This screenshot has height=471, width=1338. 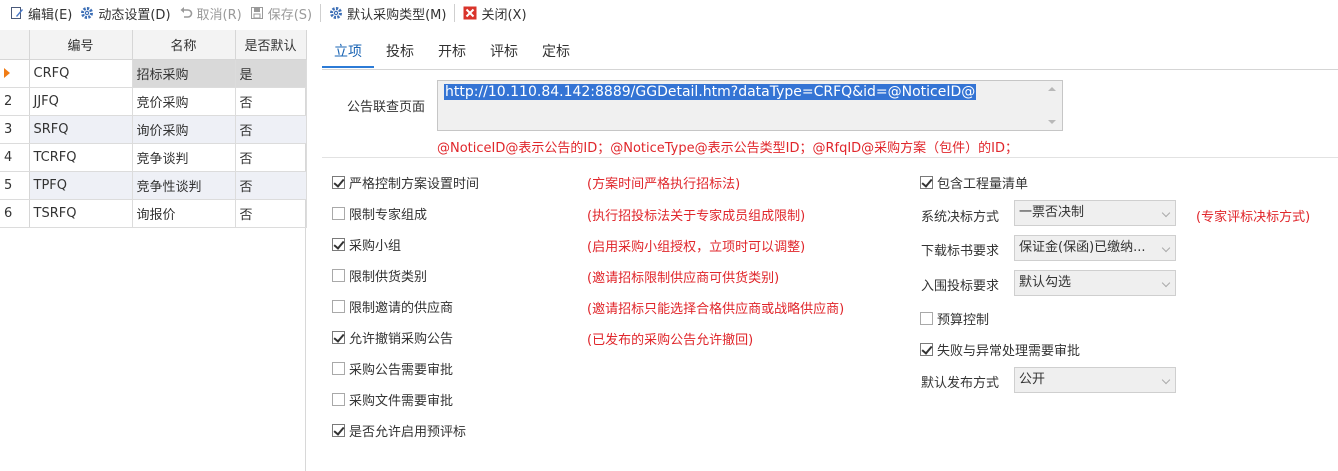 I want to click on table-row: 5 TPFQ 竞争性谈判 否, so click(x=153, y=185).